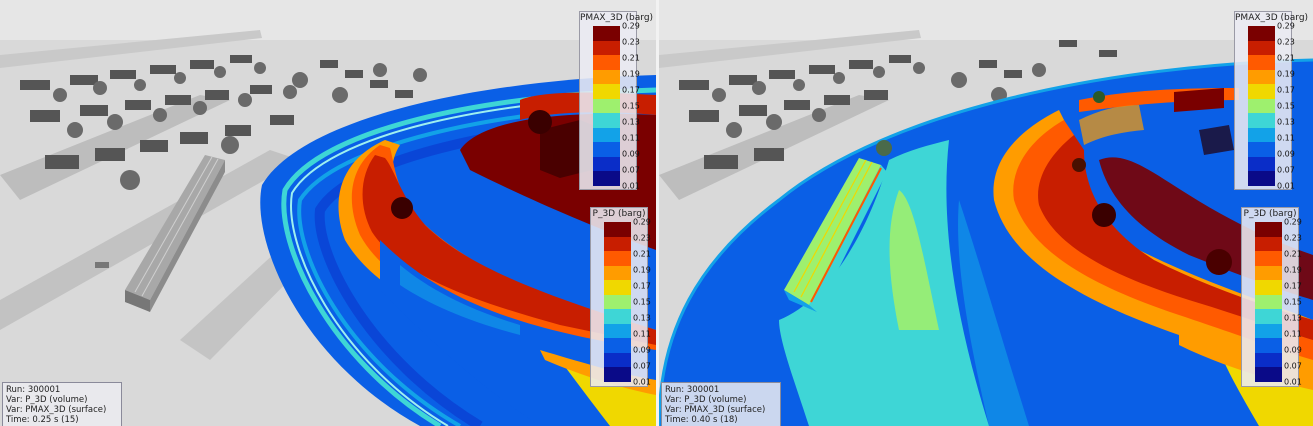  What do you see at coordinates (701, 420) in the screenshot?
I see `time-label: Time: 0.40 s (18)` at bounding box center [701, 420].